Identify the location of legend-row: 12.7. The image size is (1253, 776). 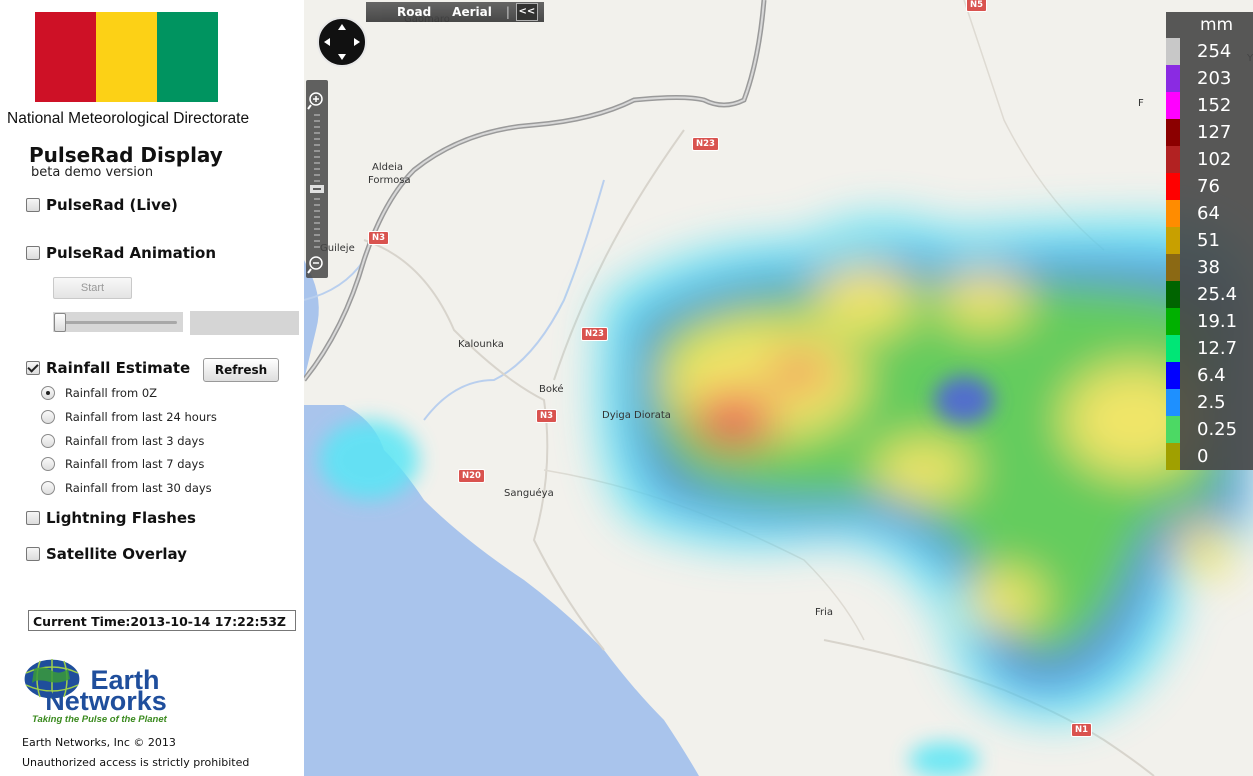
(1209, 348).